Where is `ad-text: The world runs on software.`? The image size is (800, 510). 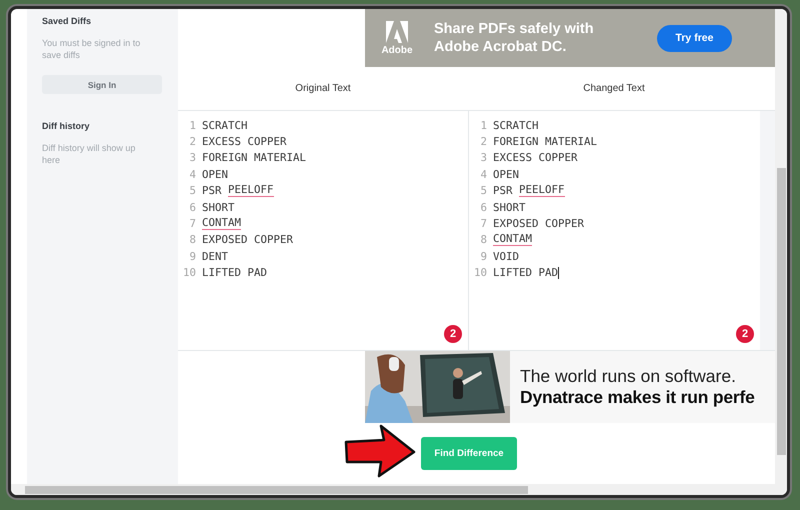 ad-text: The world runs on software. is located at coordinates (628, 376).